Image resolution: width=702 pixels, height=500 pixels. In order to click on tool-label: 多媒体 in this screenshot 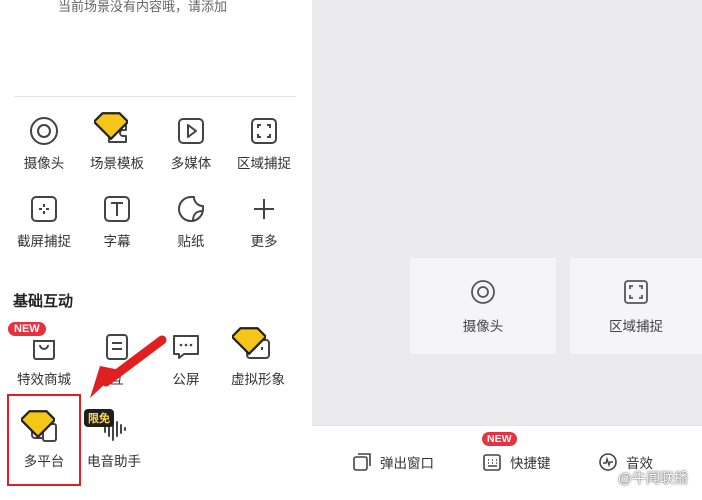, I will do `click(191, 163)`.